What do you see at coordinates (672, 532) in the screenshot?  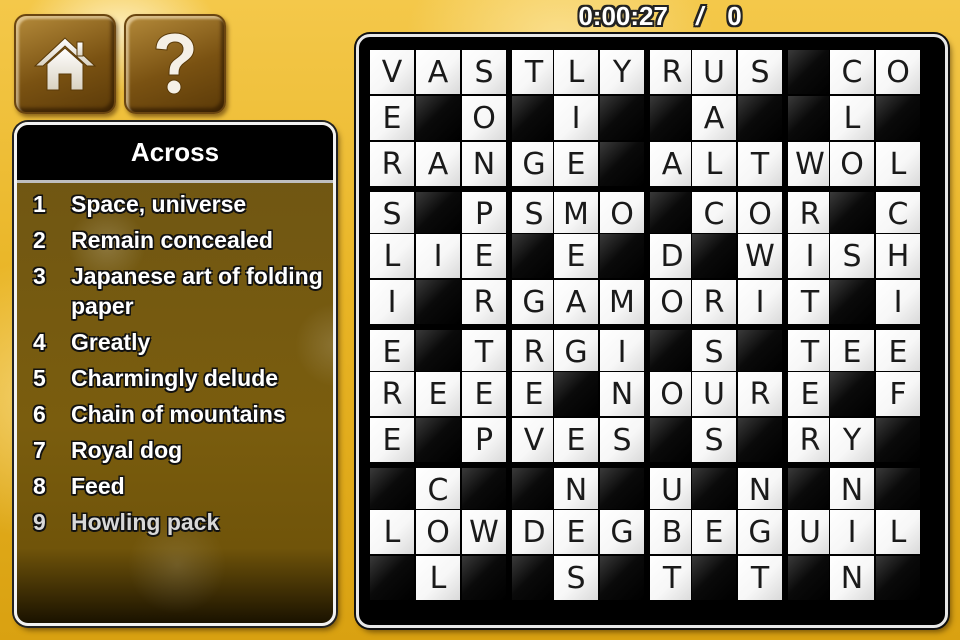 I see `grid-cell: B` at bounding box center [672, 532].